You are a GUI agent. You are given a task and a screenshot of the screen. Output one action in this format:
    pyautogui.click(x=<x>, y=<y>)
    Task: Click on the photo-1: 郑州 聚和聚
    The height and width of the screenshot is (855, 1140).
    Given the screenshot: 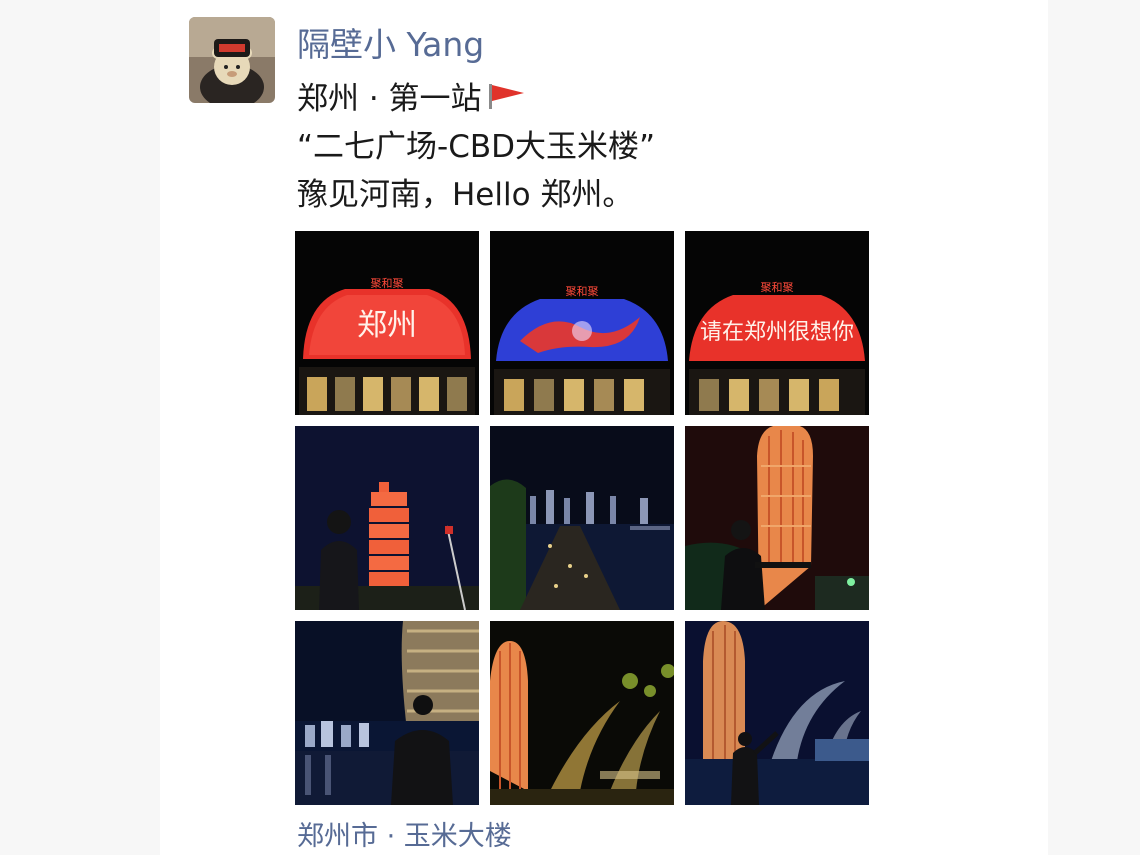 What is the action you would take?
    pyautogui.click(x=387, y=323)
    